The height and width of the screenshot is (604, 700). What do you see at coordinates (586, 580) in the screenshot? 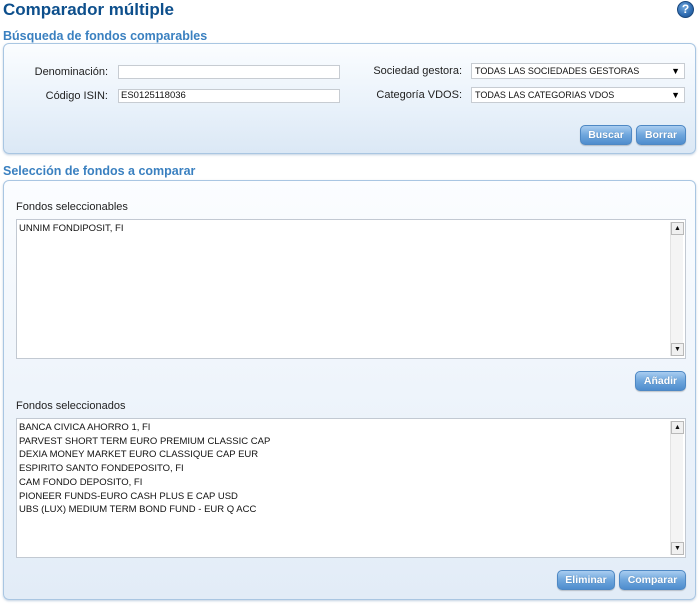
I see `remove-button: Eliminar` at bounding box center [586, 580].